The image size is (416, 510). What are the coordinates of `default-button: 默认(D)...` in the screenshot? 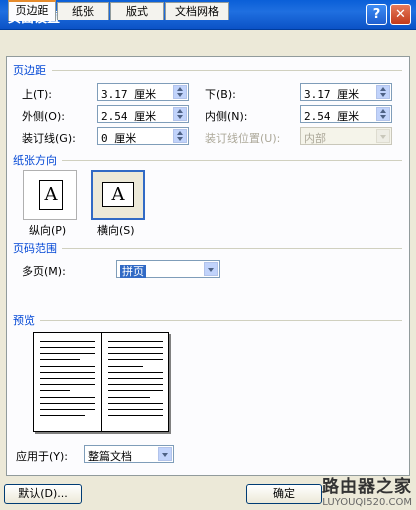 It's located at (43, 494).